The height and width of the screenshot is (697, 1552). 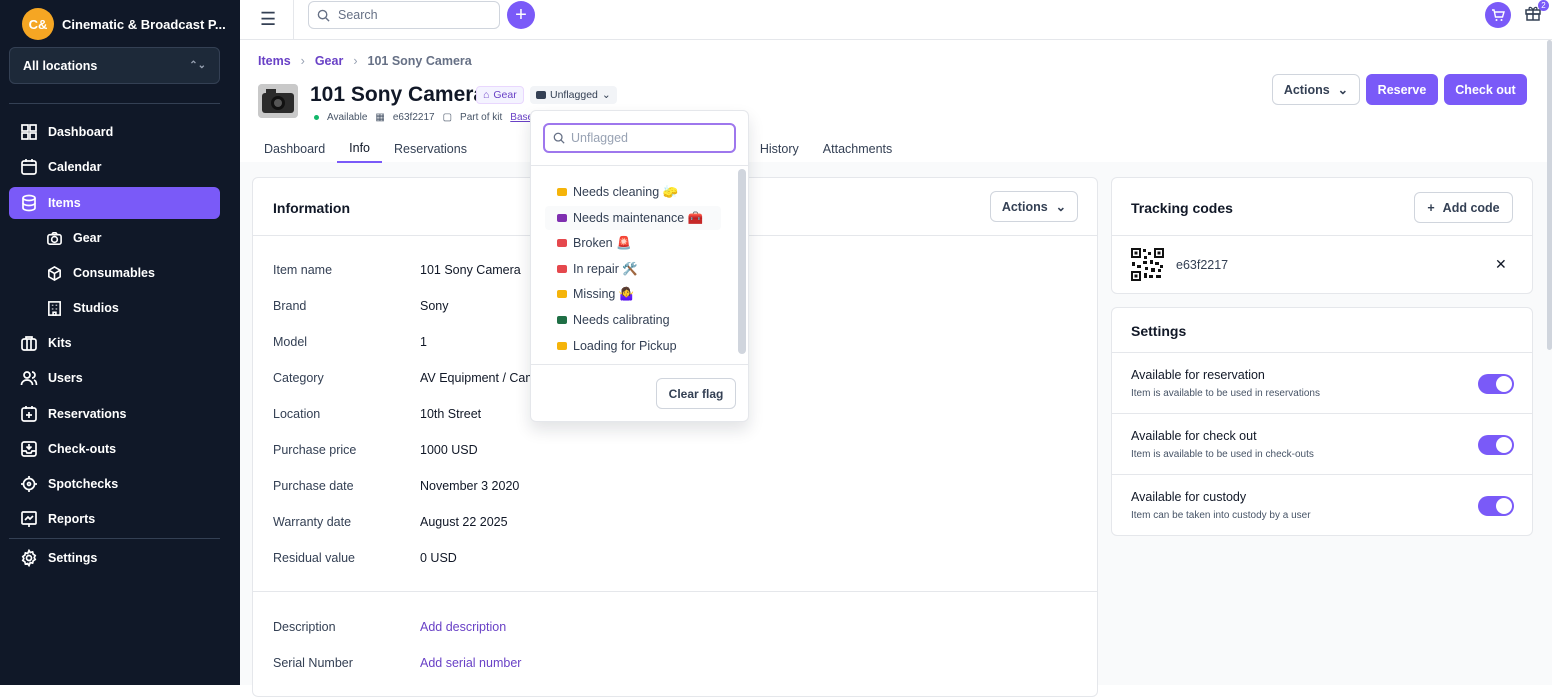 What do you see at coordinates (312, 522) in the screenshot?
I see `info-label: Warranty date` at bounding box center [312, 522].